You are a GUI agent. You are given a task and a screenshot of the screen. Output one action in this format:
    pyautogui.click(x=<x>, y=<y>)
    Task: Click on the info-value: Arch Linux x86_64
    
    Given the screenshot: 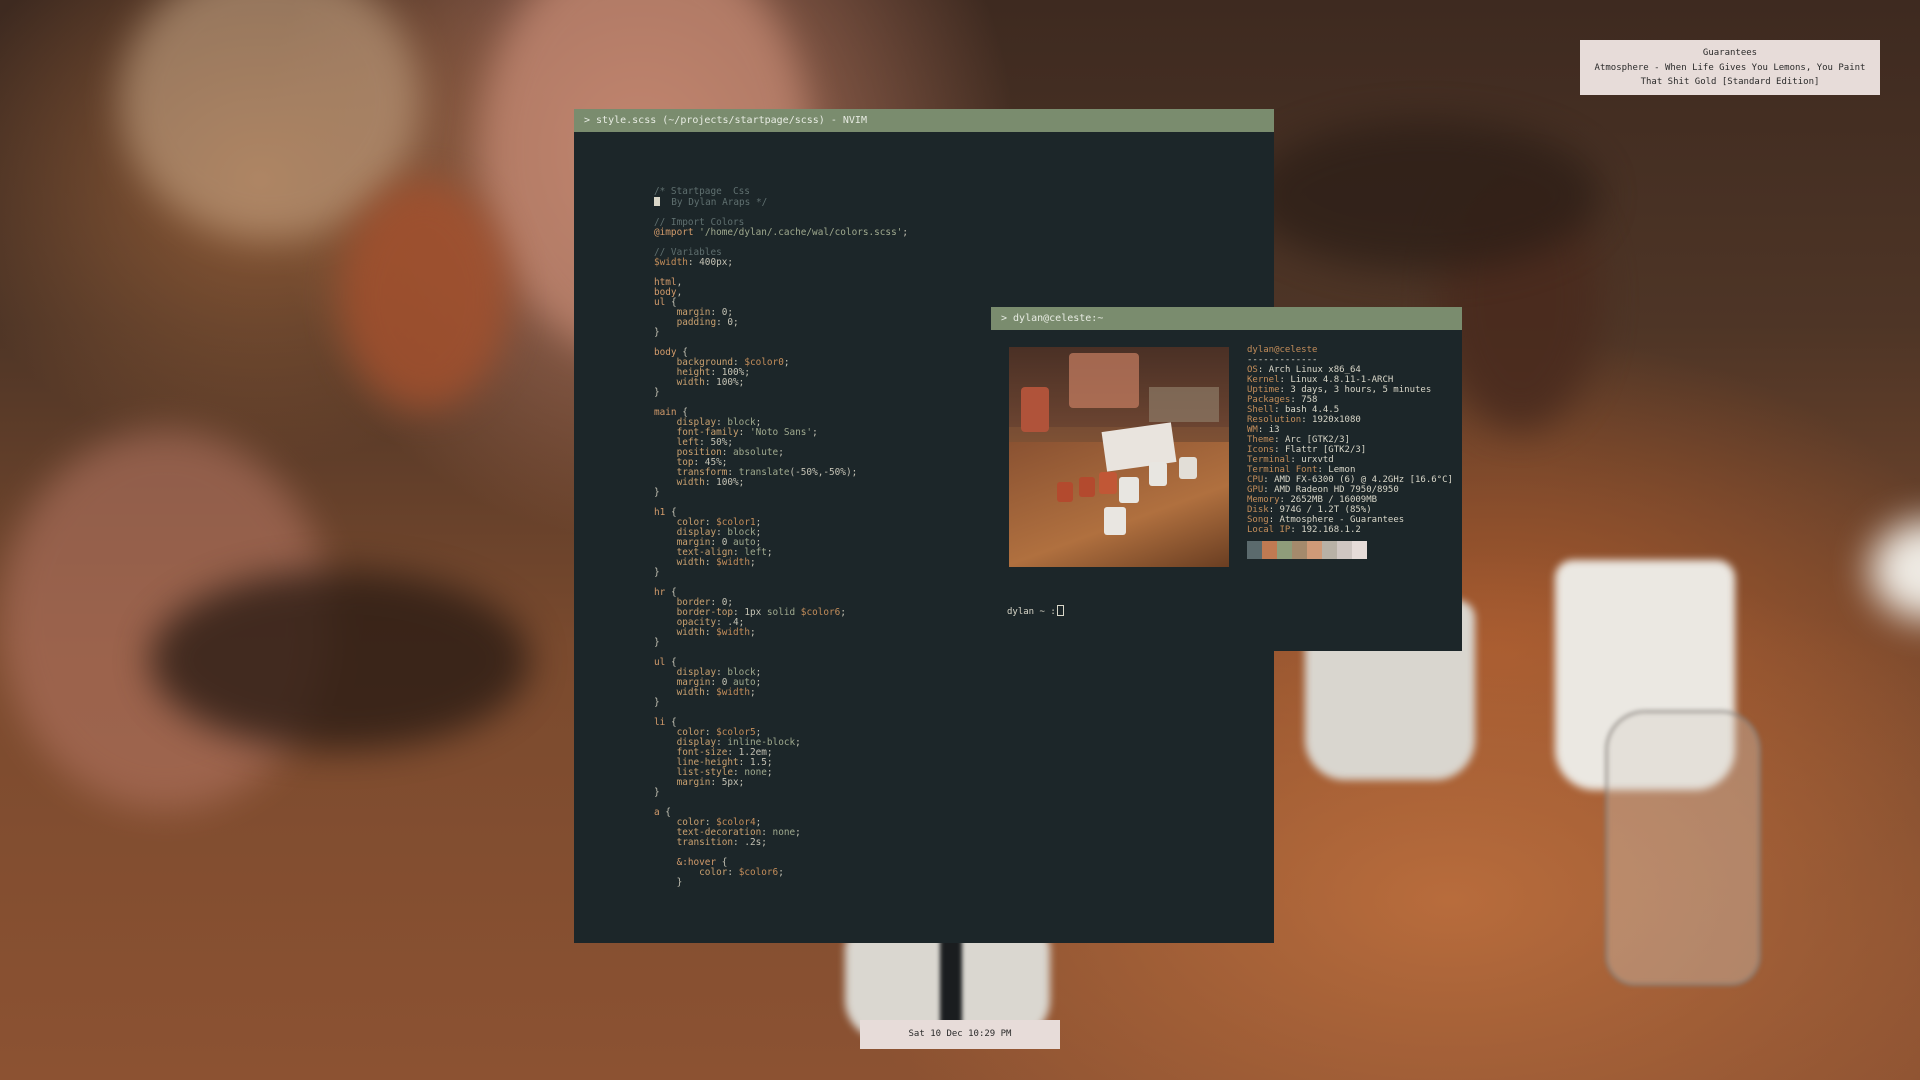 What is the action you would take?
    pyautogui.click(x=1314, y=370)
    